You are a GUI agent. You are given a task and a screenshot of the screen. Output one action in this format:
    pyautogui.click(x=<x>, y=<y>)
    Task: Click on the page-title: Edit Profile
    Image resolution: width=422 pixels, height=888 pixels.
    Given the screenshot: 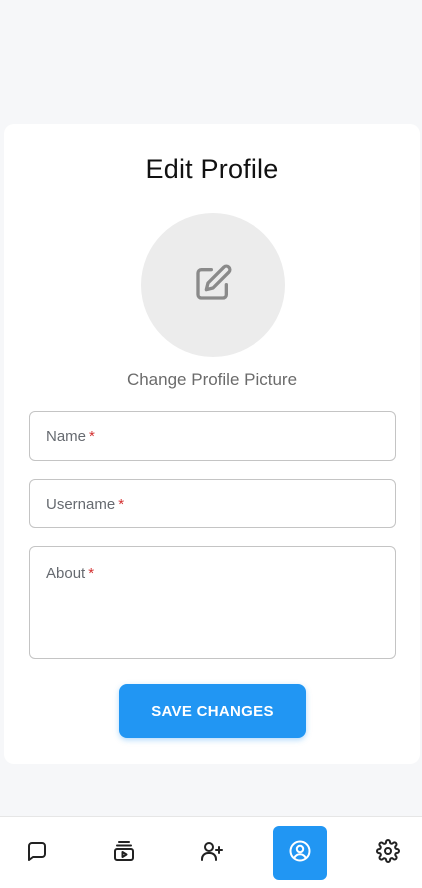 What is the action you would take?
    pyautogui.click(x=212, y=169)
    